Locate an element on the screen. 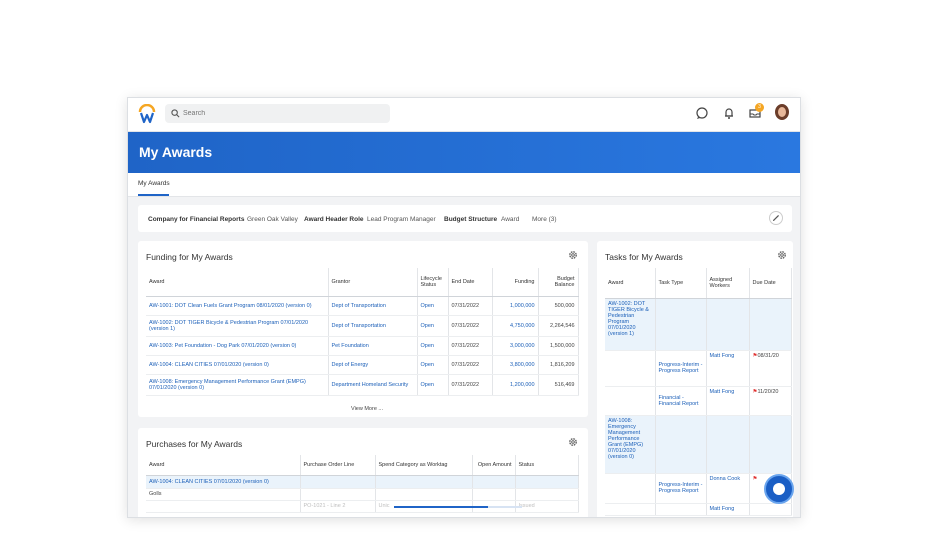 The image size is (928, 536). table-row: Golls is located at coordinates (362, 494).